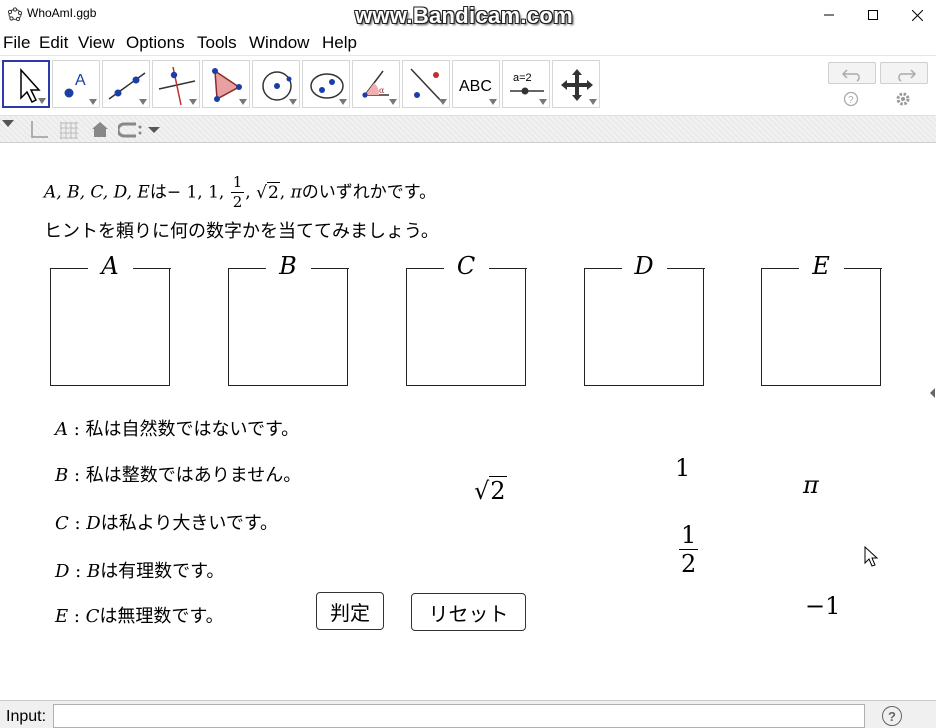 The image size is (936, 728). Describe the element at coordinates (177, 429) in the screenshot. I see `hint-a: A : 私は自然数ではないです。` at that location.